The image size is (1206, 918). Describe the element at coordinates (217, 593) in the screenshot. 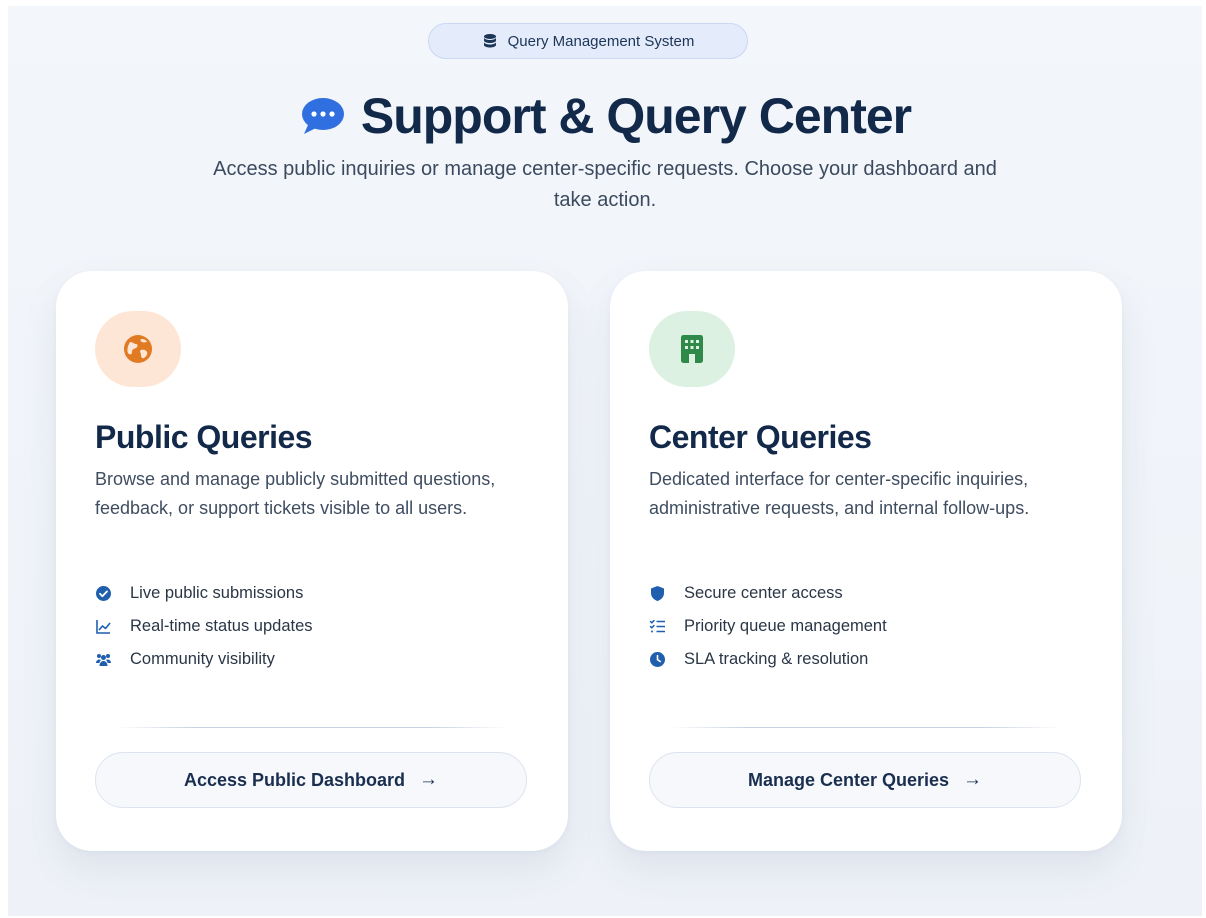

I see `feature-label: Live public submissions` at that location.